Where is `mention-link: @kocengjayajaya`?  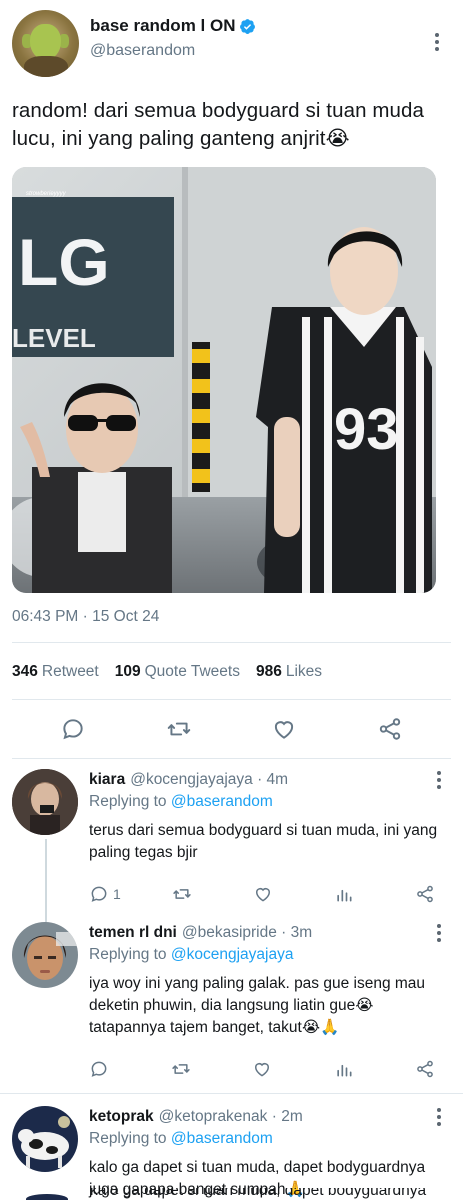
mention-link: @kocengjayajaya is located at coordinates (232, 954).